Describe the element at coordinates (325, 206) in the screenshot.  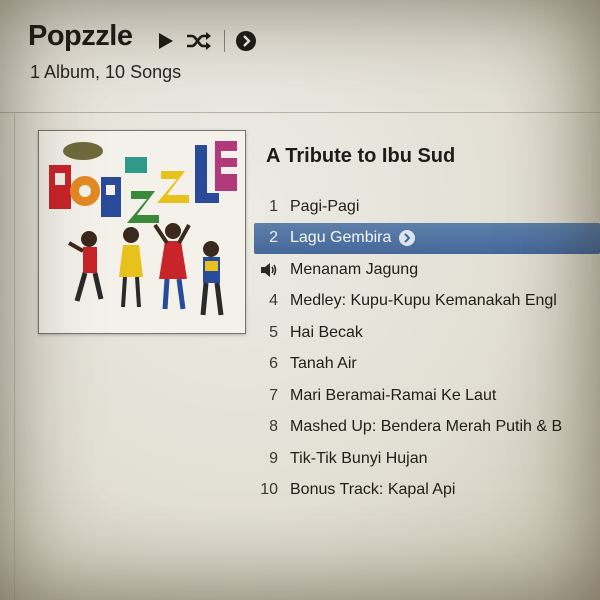
I see `track-title: Pagi-Pagi` at that location.